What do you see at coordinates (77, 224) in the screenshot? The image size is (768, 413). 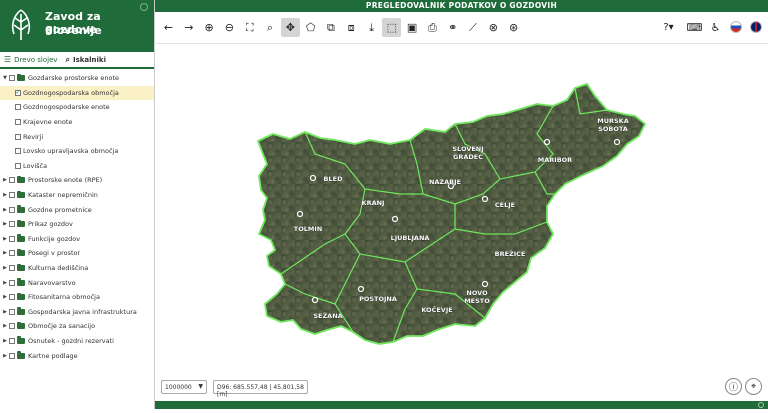 I see `layer-group-row: ▶ Prikaz gozdov` at bounding box center [77, 224].